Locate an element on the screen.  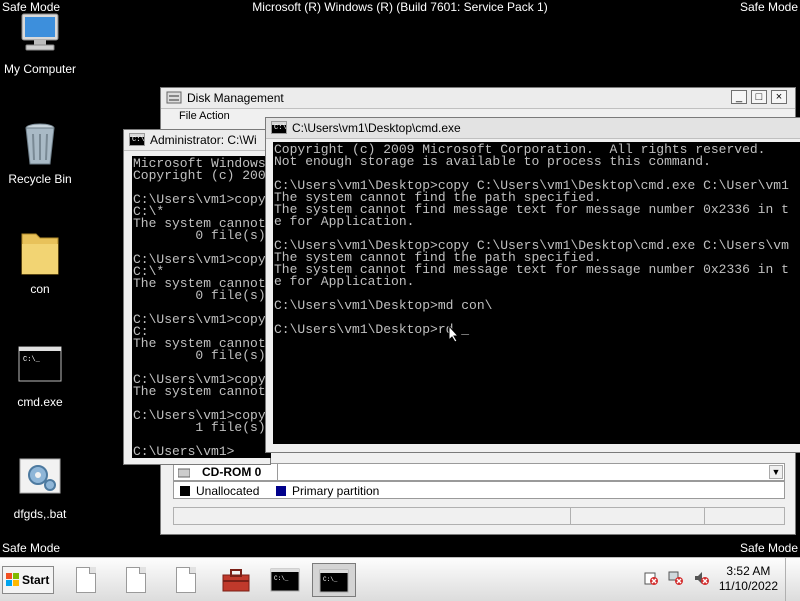
maximize-button: □ is located at coordinates (759, 97).